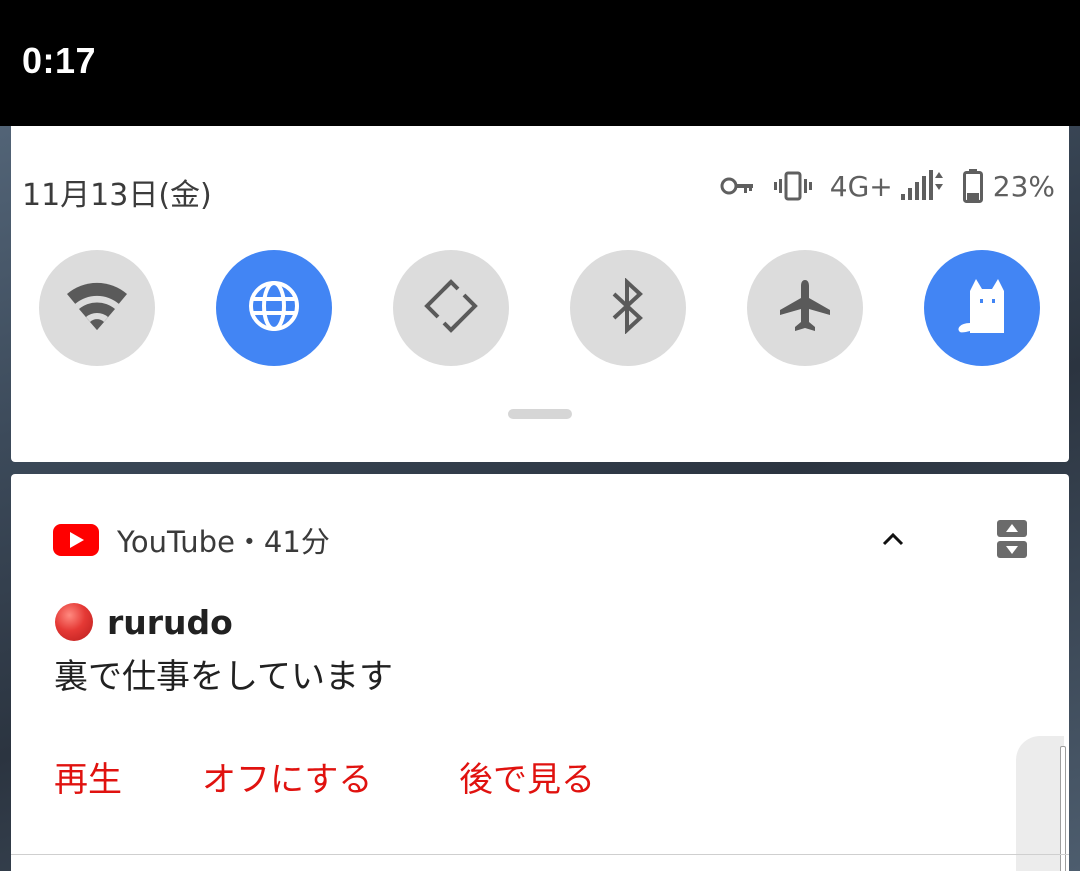 The image size is (1080, 871). I want to click on vibrate-icon, so click(792, 186).